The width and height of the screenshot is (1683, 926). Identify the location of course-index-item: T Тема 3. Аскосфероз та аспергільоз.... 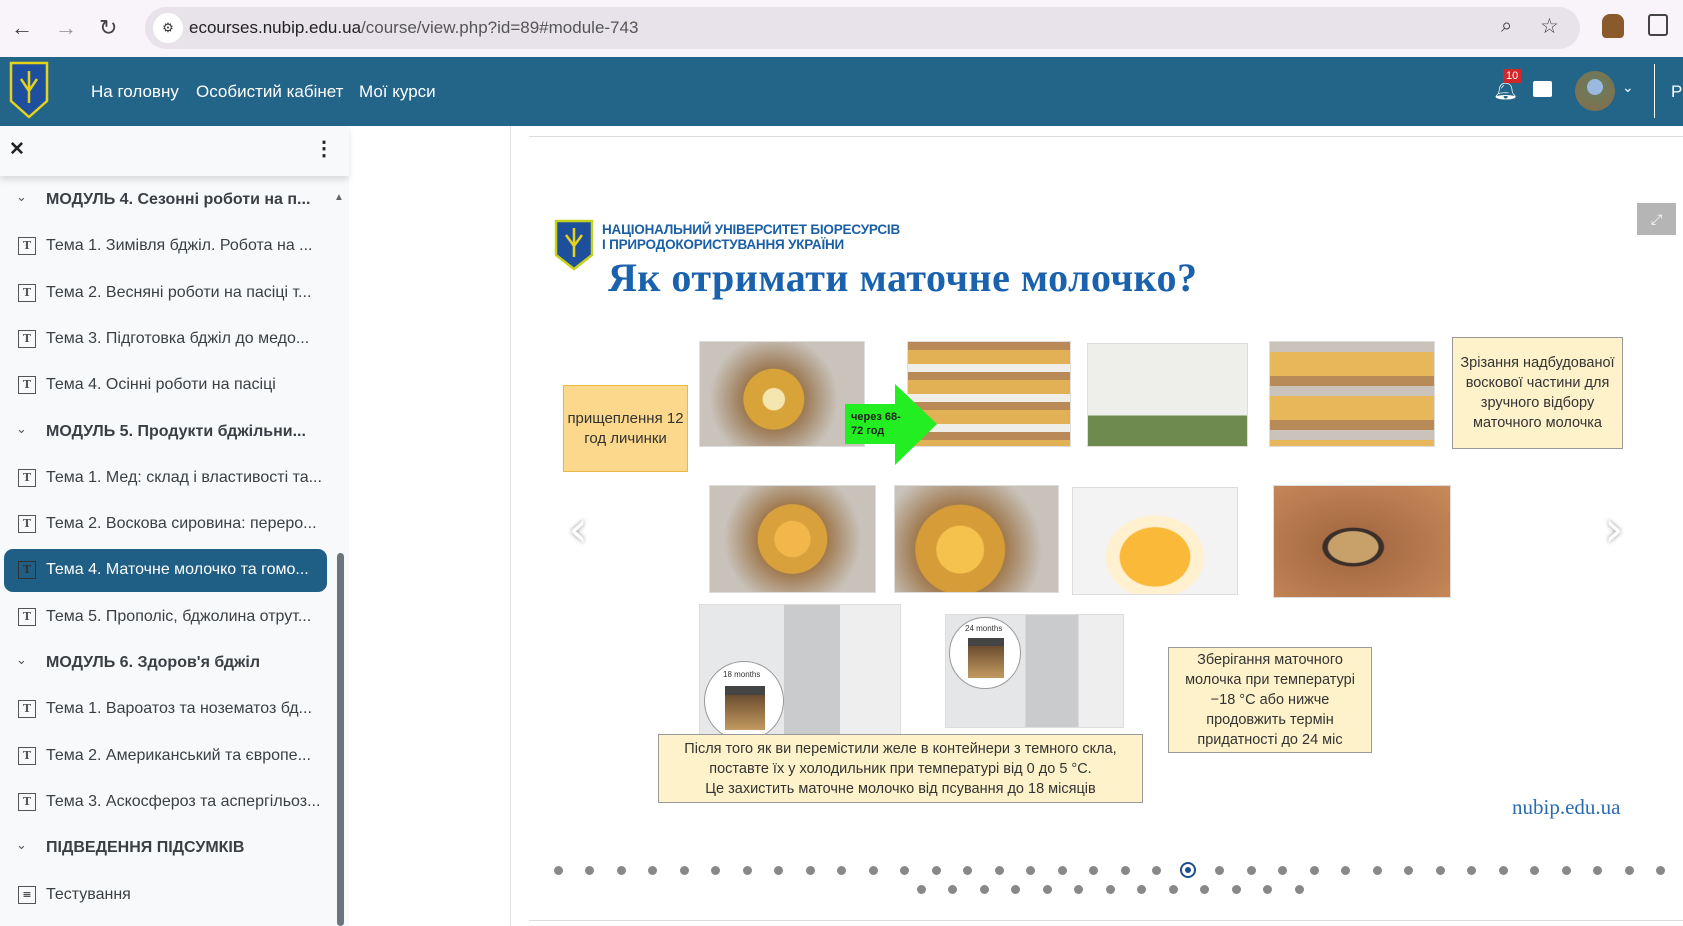
(165, 802).